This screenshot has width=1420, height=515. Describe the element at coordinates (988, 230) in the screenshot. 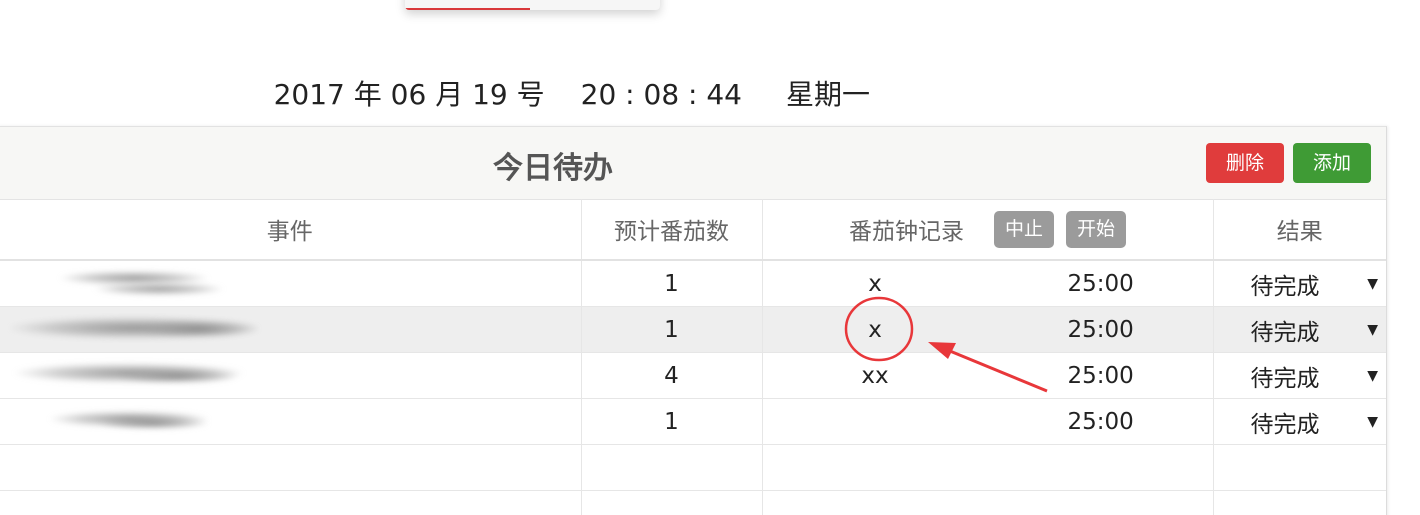

I see `header-record: 番茄钟记录 中止 开始` at that location.